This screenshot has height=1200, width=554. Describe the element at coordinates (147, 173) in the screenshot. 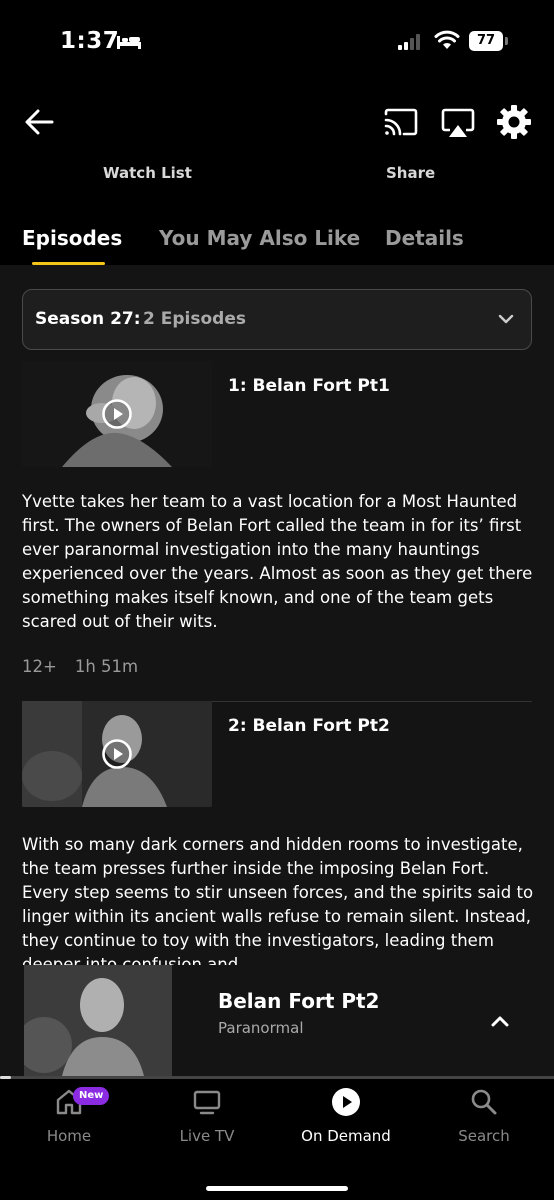

I see `watch-list-button: Watch List` at that location.